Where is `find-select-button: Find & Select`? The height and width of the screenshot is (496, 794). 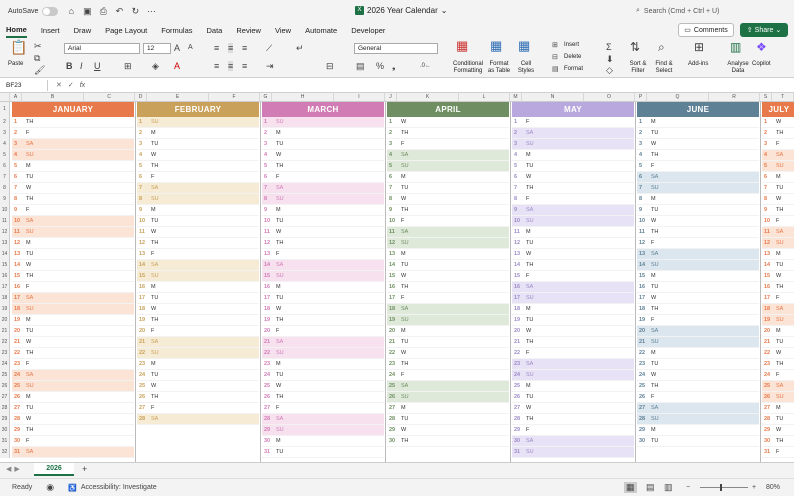 find-select-button: Find & Select is located at coordinates (664, 68).